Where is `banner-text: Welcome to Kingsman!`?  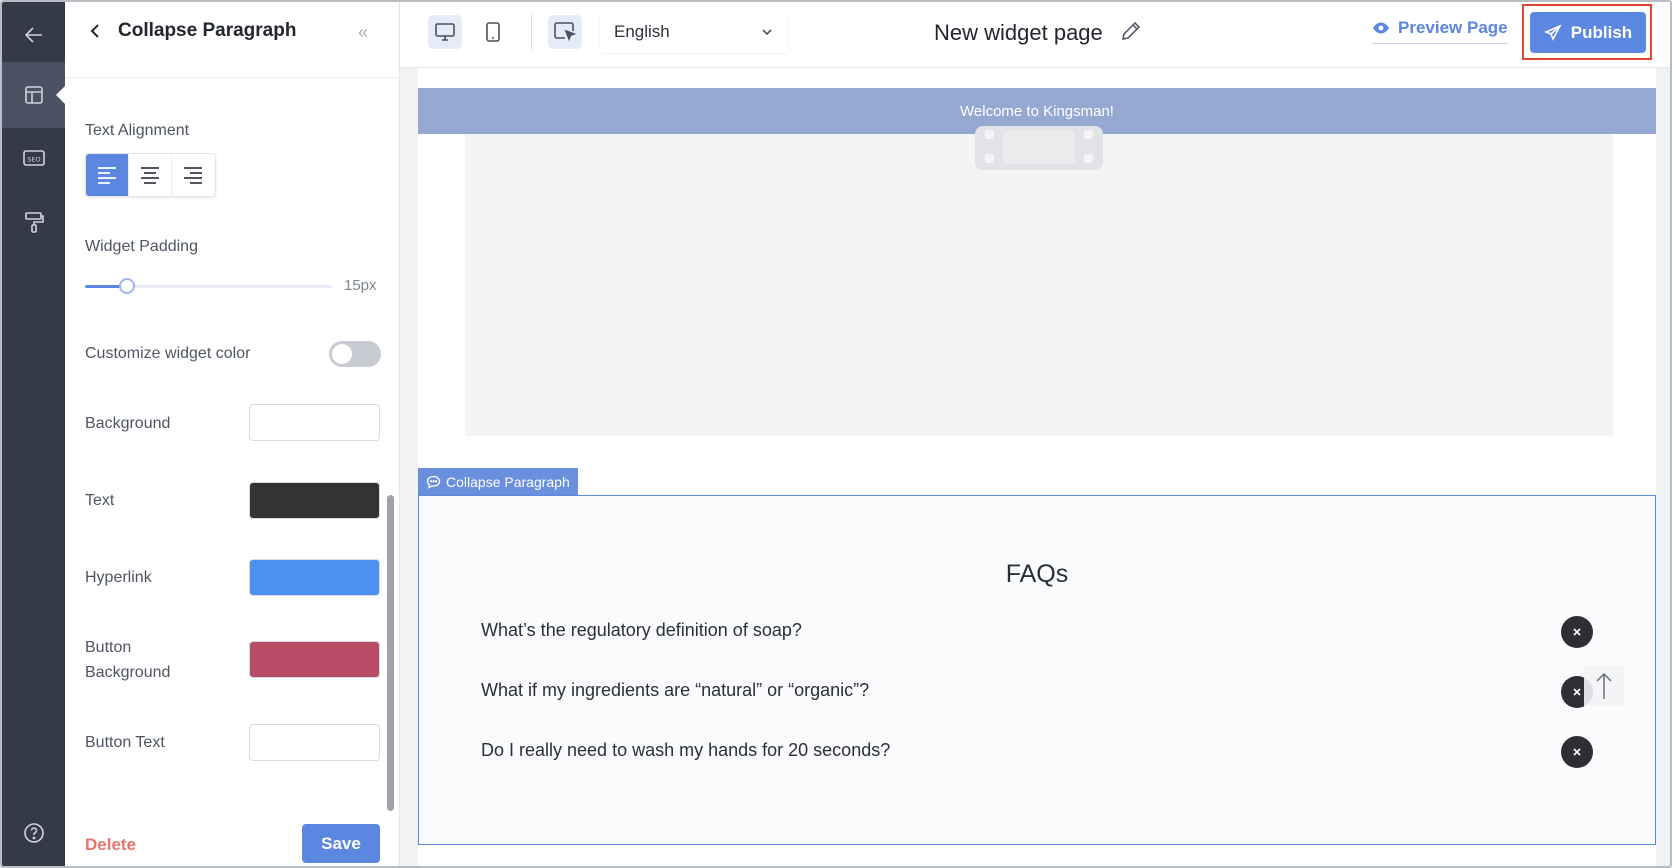 banner-text: Welcome to Kingsman! is located at coordinates (1037, 111).